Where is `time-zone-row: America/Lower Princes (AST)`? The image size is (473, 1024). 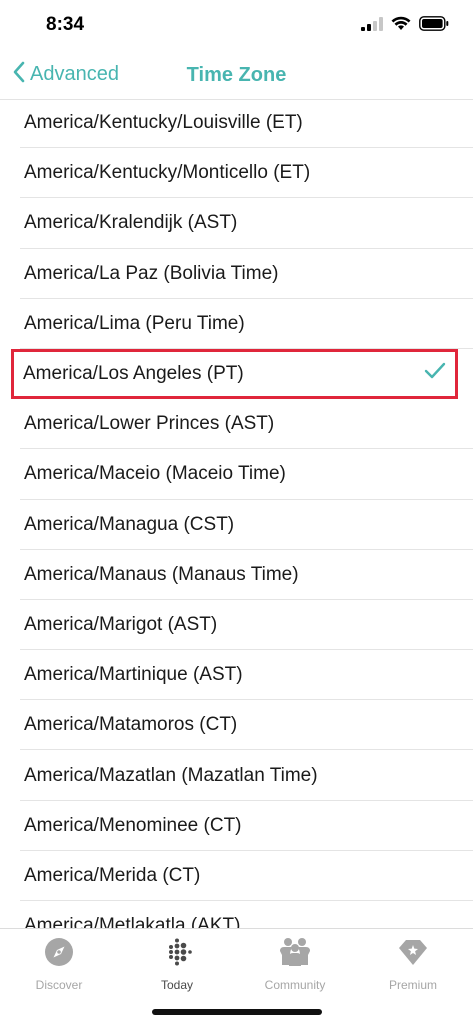 time-zone-row: America/Lower Princes (AST) is located at coordinates (236, 424).